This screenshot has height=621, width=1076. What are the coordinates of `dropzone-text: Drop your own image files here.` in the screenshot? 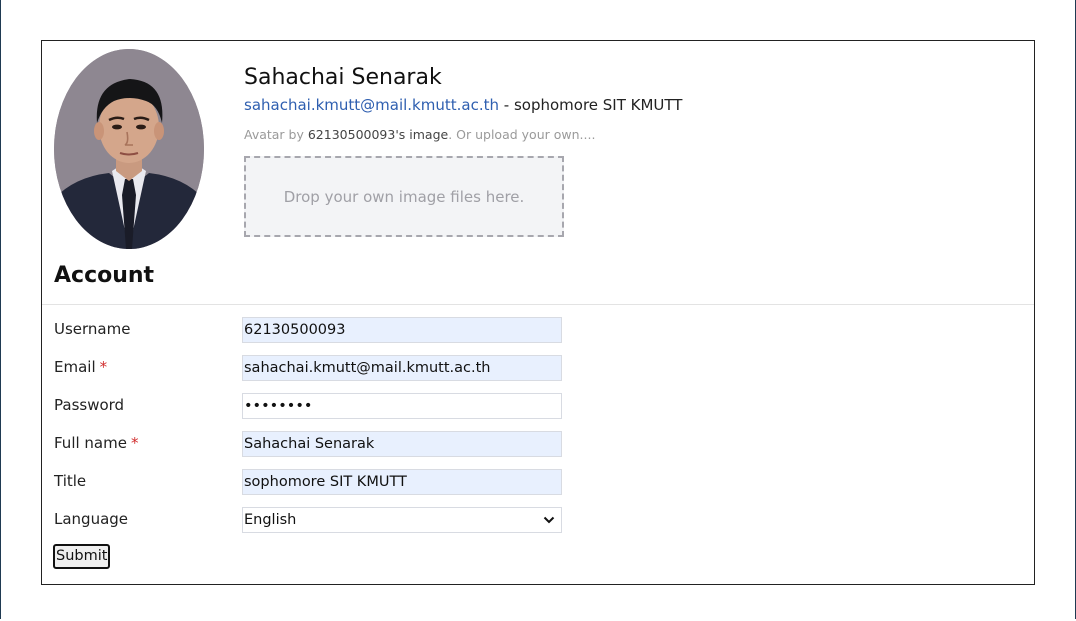 It's located at (404, 196).